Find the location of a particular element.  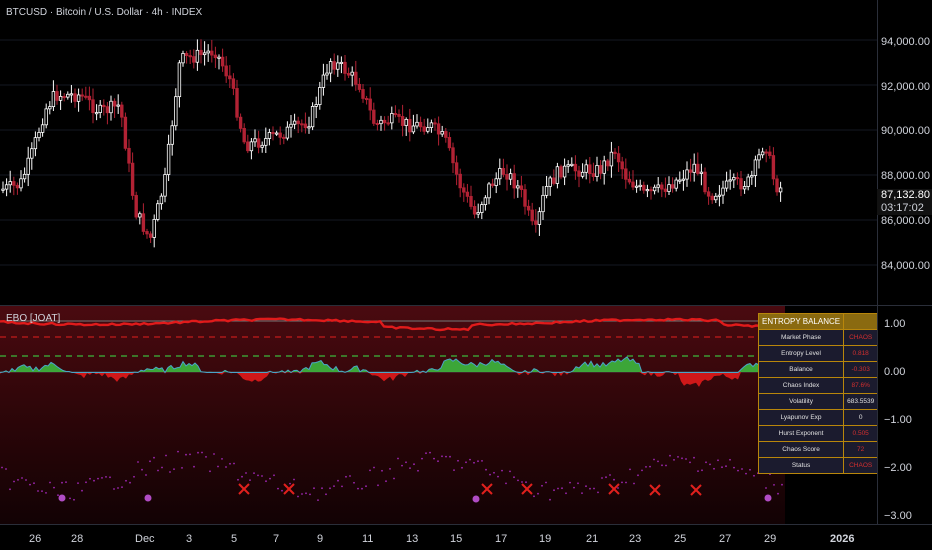

time-tick-21: 21 is located at coordinates (592, 539).